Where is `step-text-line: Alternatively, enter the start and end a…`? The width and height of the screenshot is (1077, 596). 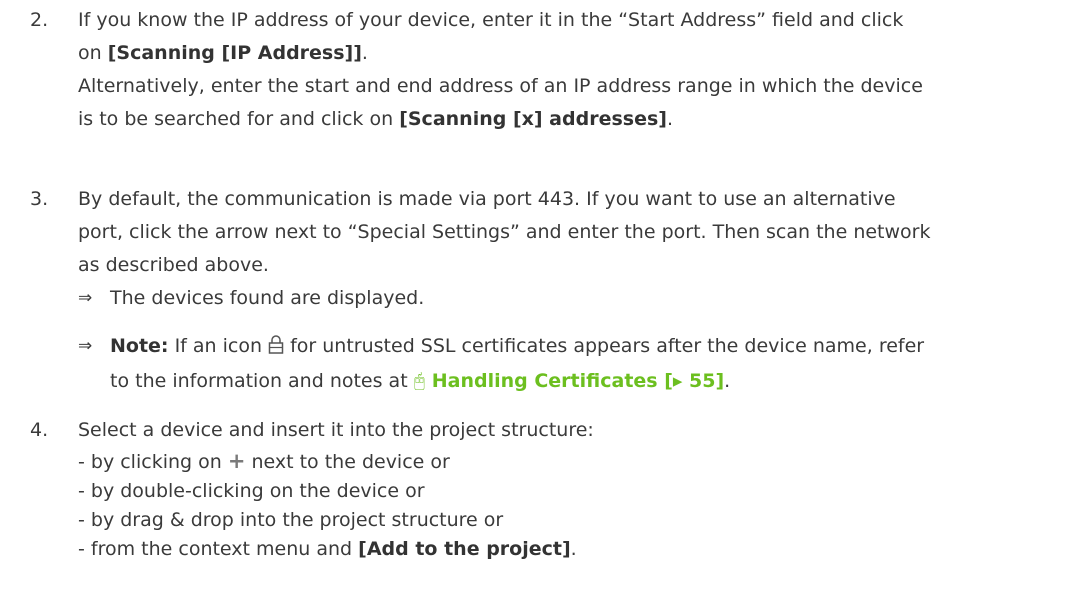 step-text-line: Alternatively, enter the start and end a… is located at coordinates (500, 86).